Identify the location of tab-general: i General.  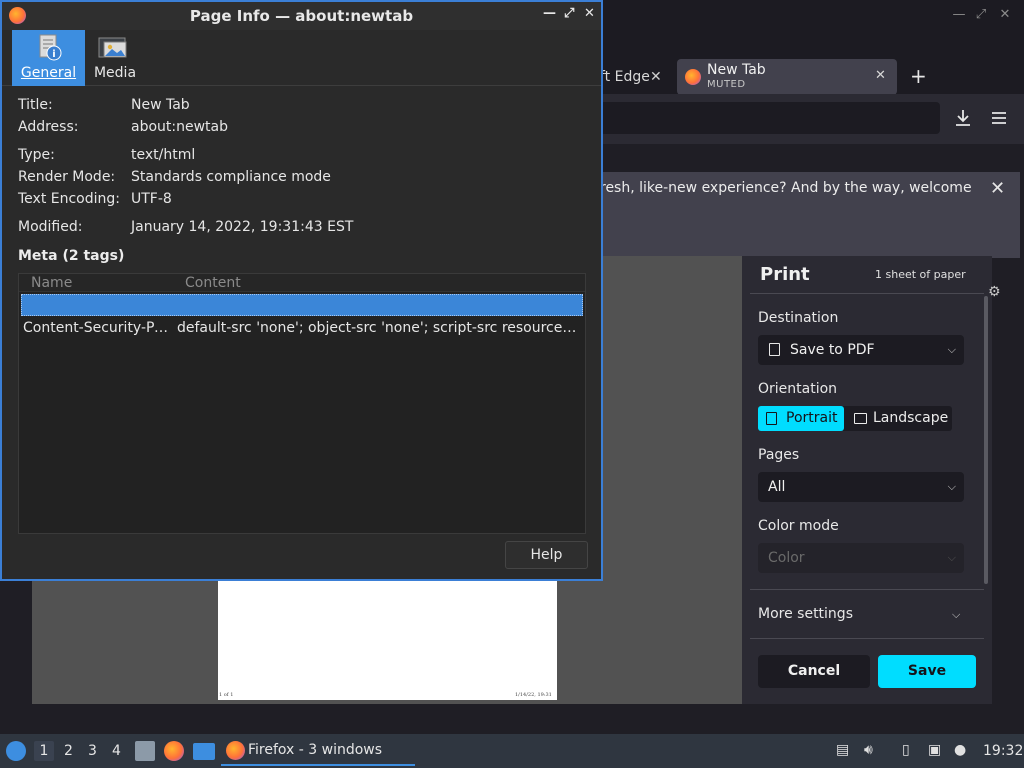
(48, 58).